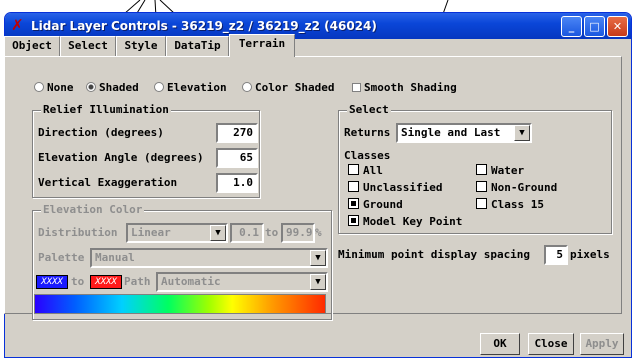  What do you see at coordinates (375, 204) in the screenshot?
I see `class-ground-checkbox: Ground` at bounding box center [375, 204].